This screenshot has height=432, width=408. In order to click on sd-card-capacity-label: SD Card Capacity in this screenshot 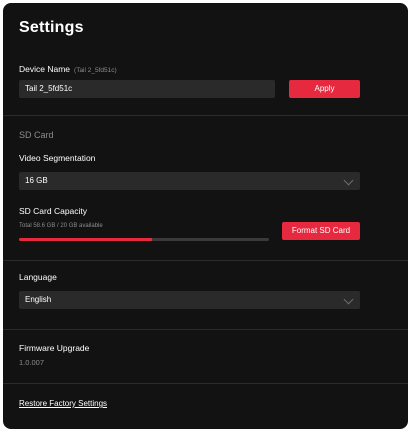, I will do `click(53, 211)`.